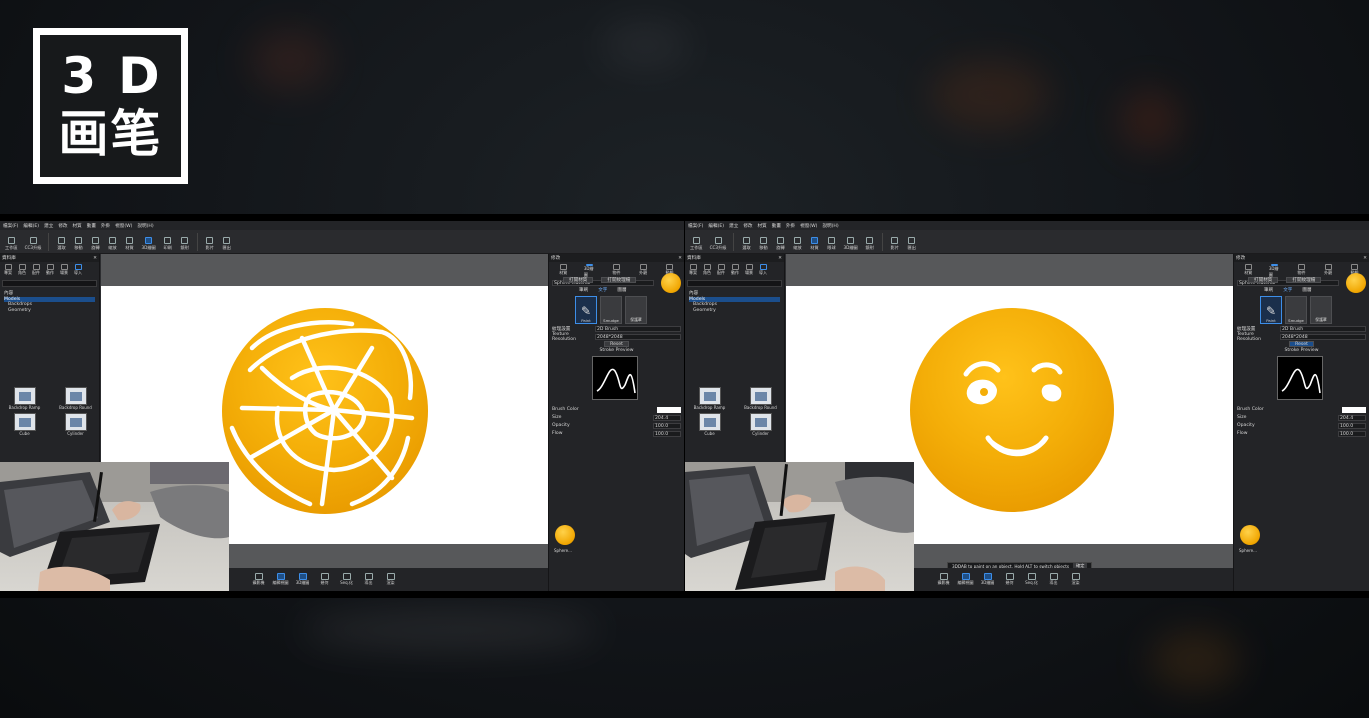 This screenshot has width=1369, height=718. Describe the element at coordinates (49, 283) in the screenshot. I see `search-input` at that location.